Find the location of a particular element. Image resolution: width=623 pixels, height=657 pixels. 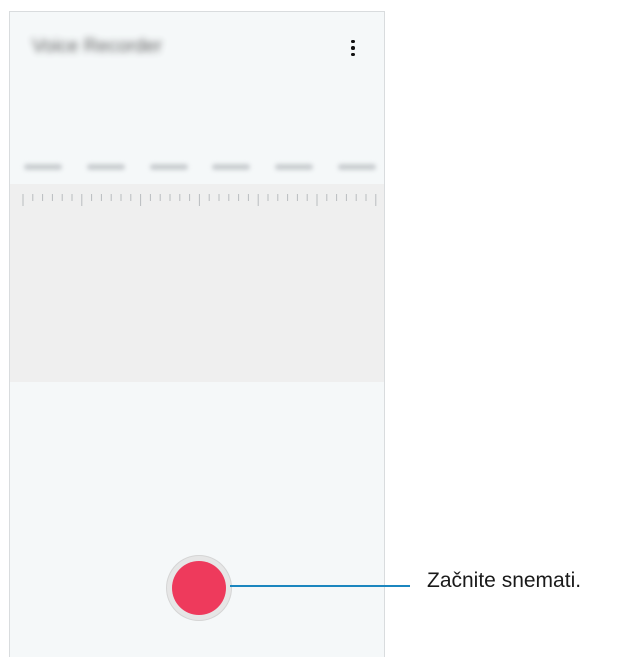

record-icon is located at coordinates (199, 588).